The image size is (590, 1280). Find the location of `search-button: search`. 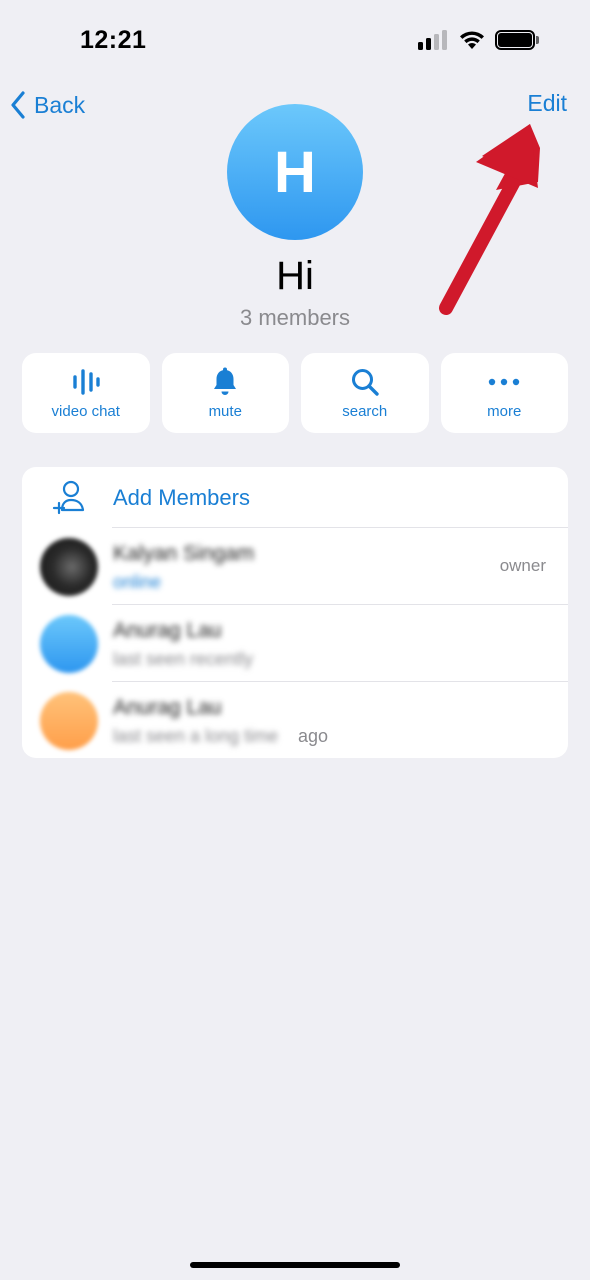

search-button: search is located at coordinates (365, 393).